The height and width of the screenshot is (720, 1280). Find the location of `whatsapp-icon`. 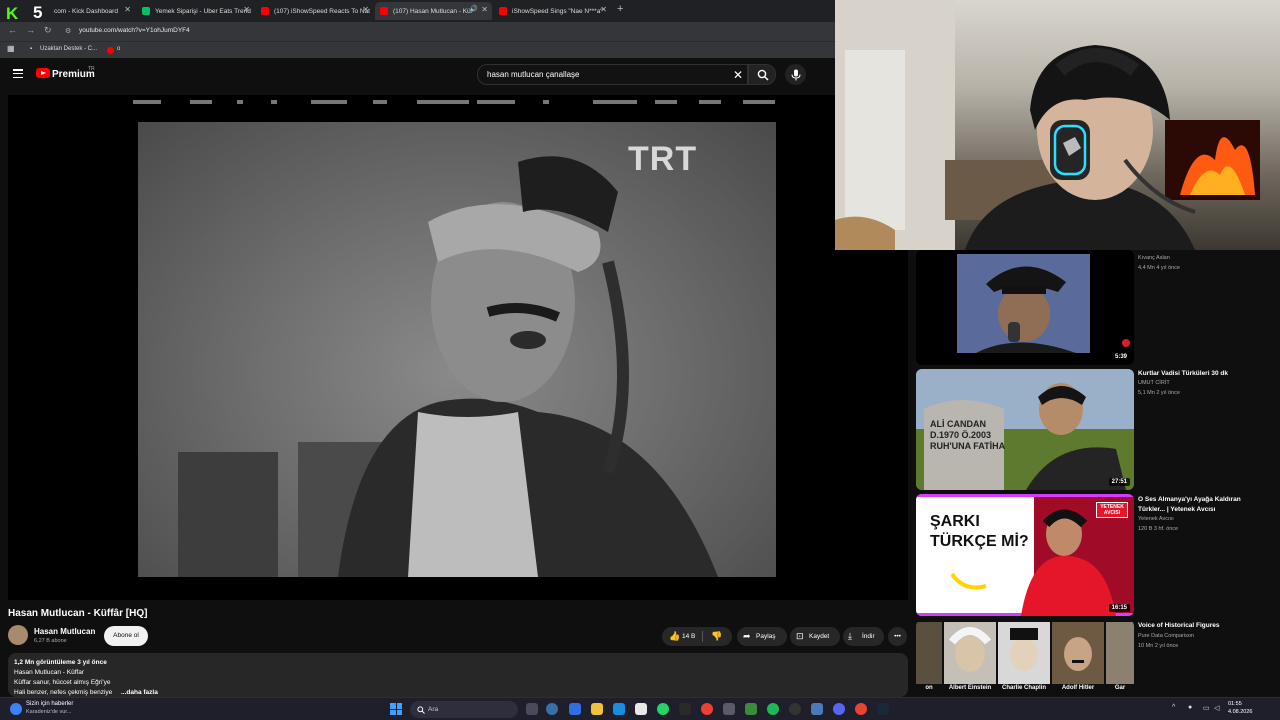

whatsapp-icon is located at coordinates (663, 709).